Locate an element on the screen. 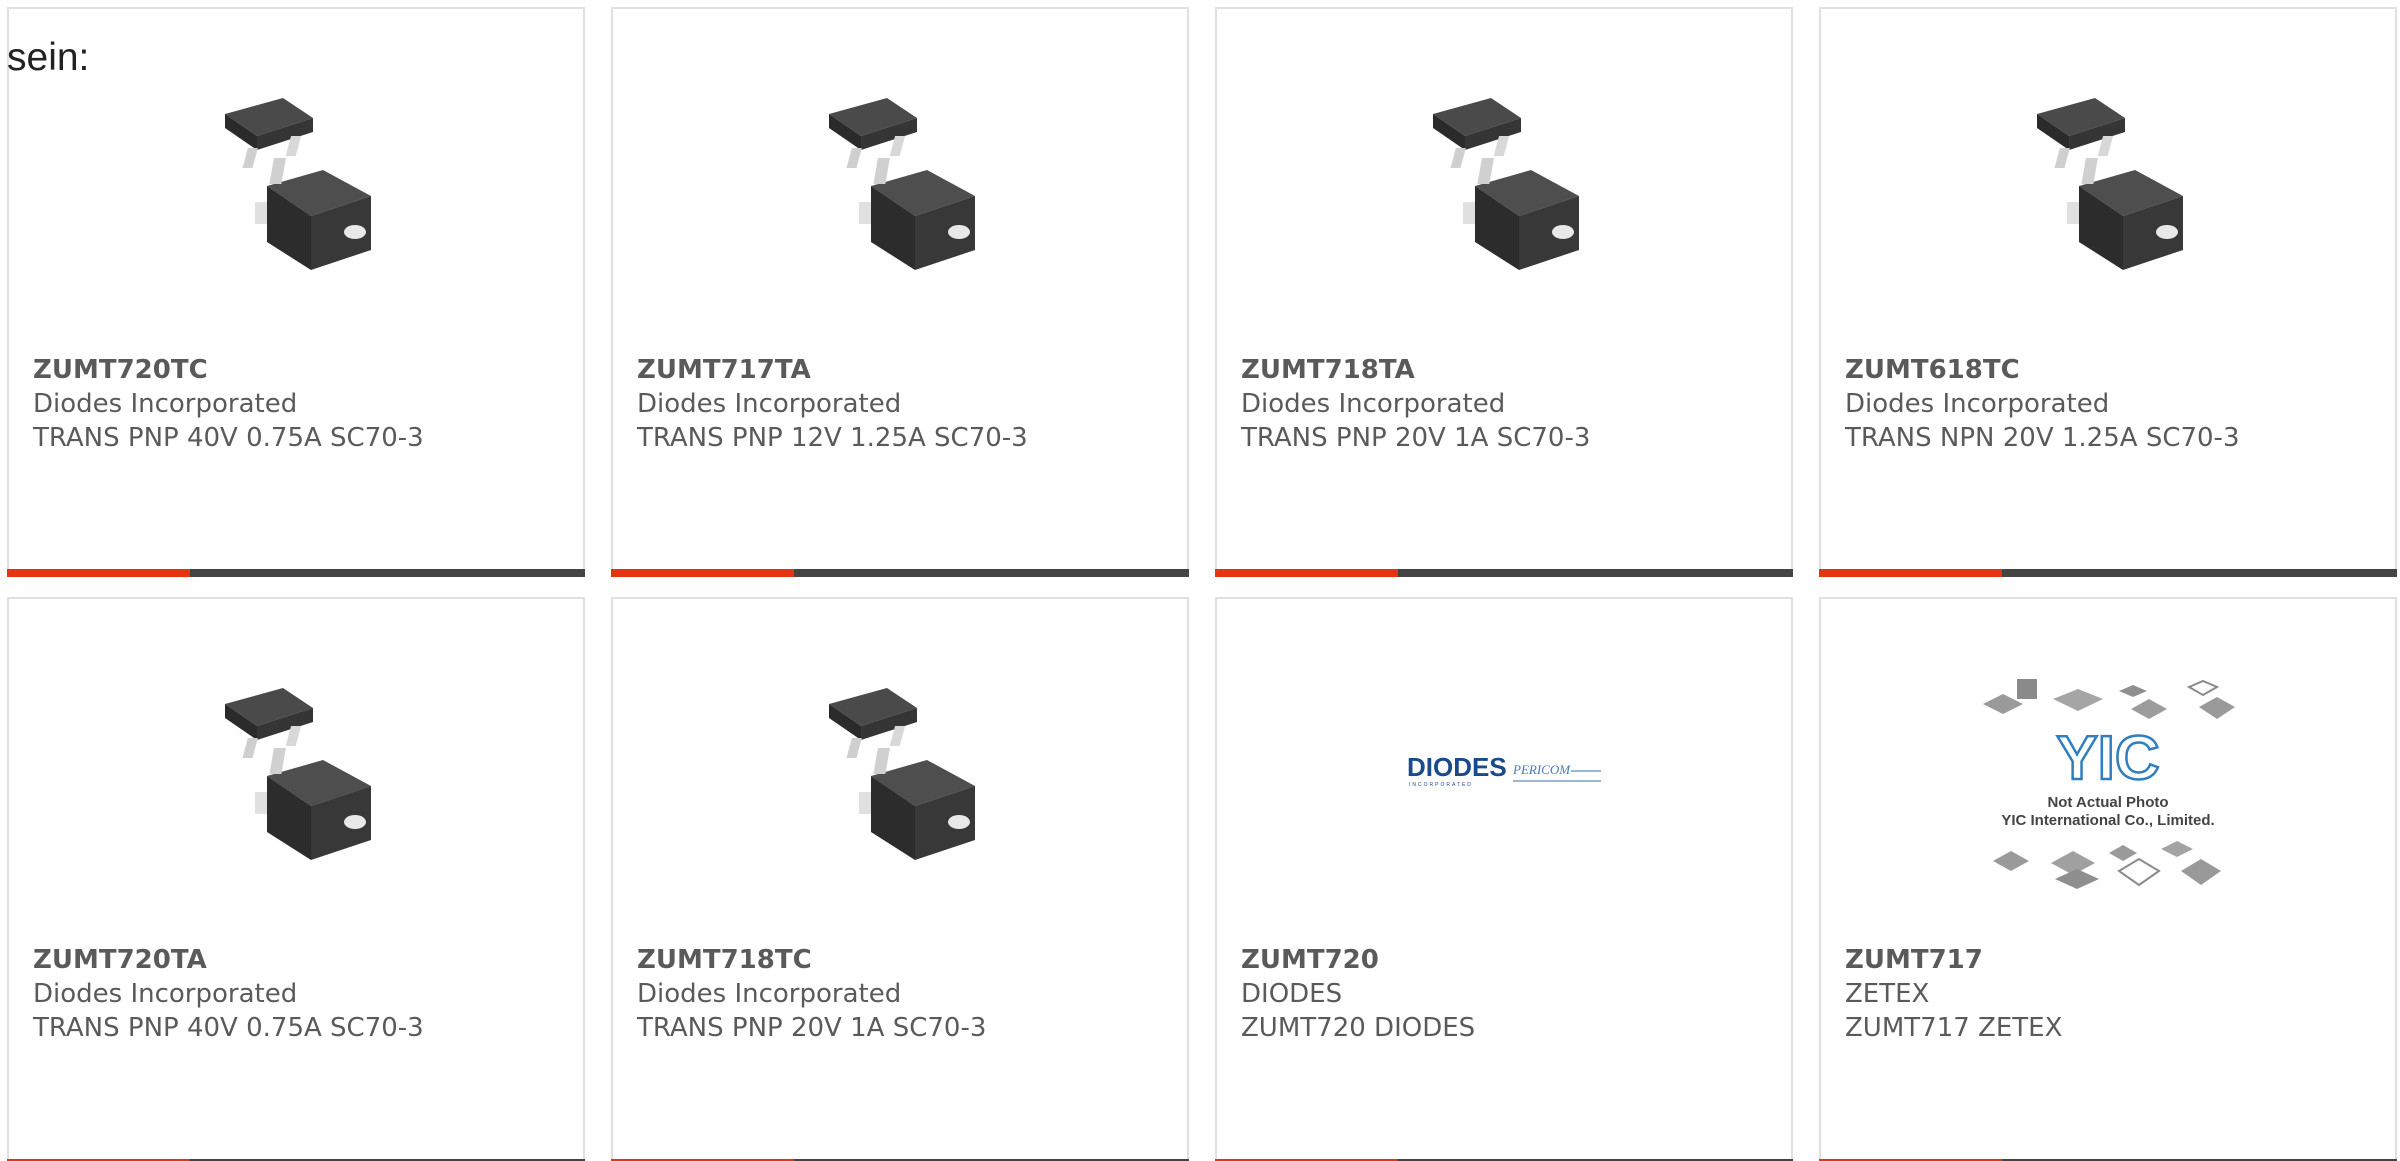 This screenshot has width=2400, height=1161. yic-company-text: YIC International Co., Limited. is located at coordinates (2107, 820).